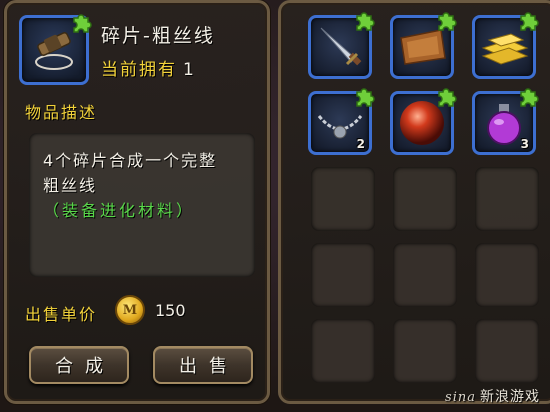 This screenshot has width=550, height=412. I want to click on inventory-slot-gold-bars, so click(505, 45).